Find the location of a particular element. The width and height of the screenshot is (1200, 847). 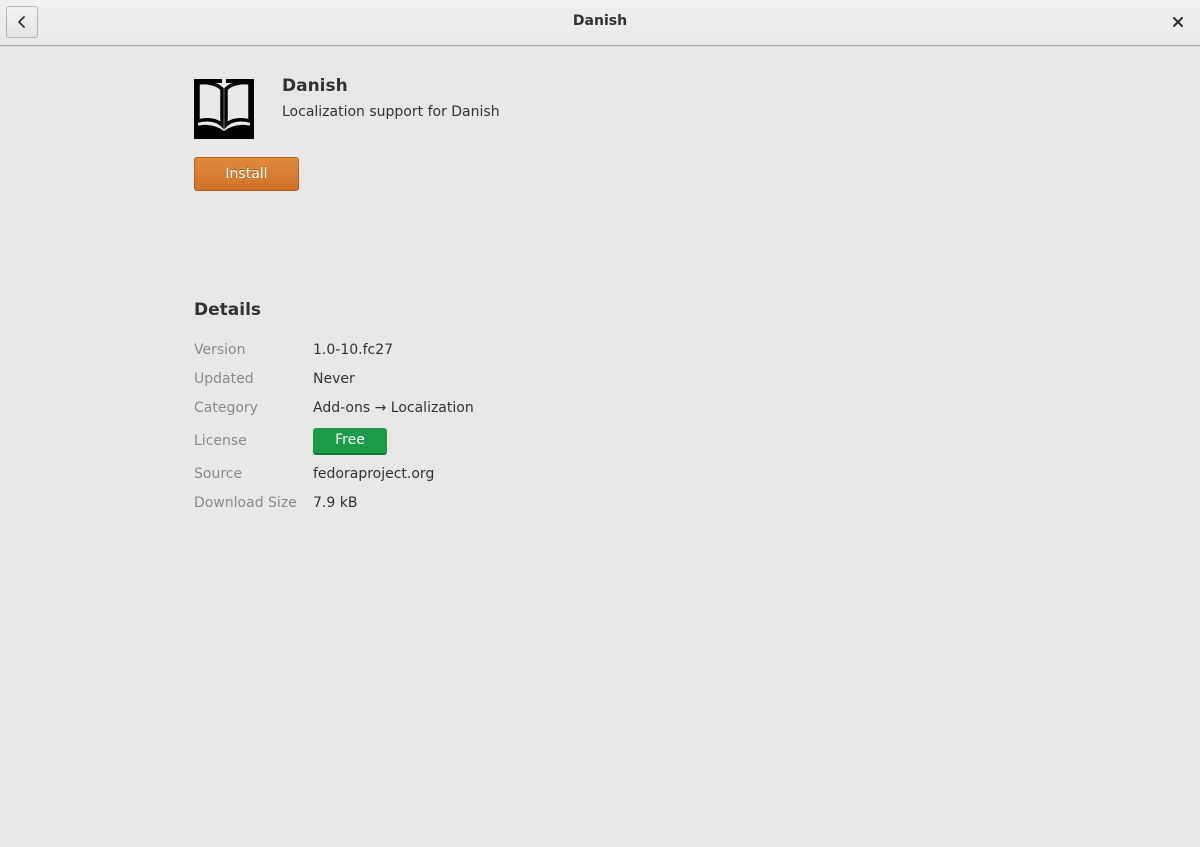

category-label: Category is located at coordinates (226, 408).